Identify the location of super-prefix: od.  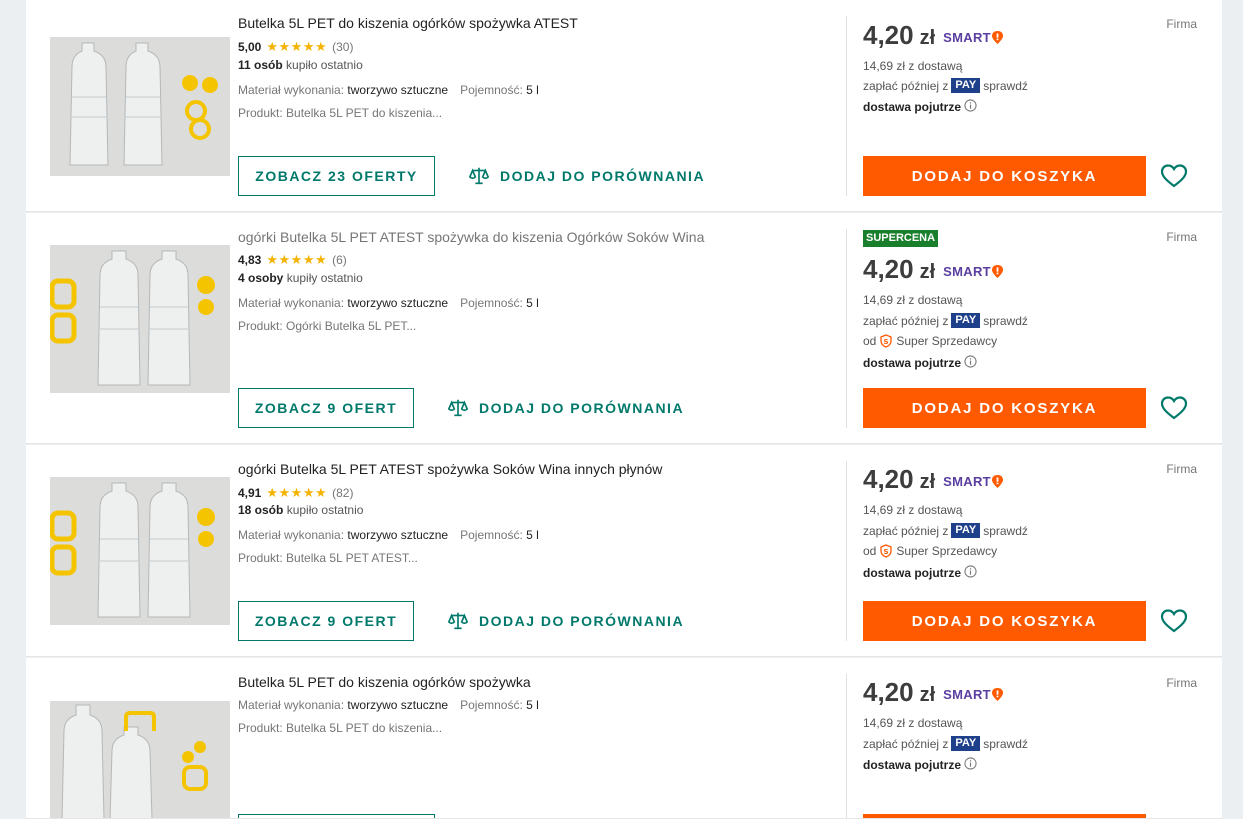
(870, 551).